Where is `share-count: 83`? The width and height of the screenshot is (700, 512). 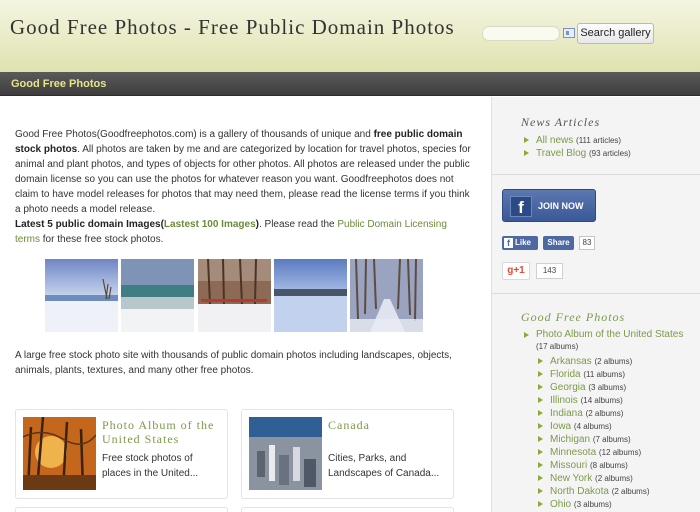 share-count: 83 is located at coordinates (587, 243).